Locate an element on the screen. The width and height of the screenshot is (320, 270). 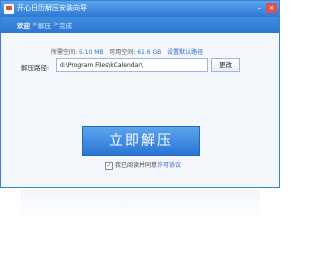
space-info: 所需空间: 5.10 MB 可用空间: 61.6 GB 设置默认路径 is located at coordinates (127, 51).